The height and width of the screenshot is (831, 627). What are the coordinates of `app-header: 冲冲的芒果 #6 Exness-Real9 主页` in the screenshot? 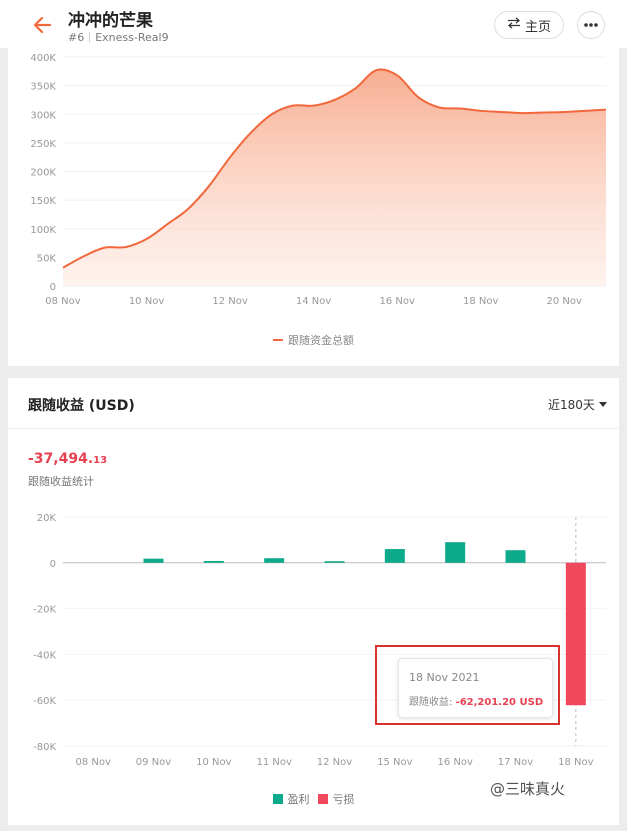 It's located at (313, 24).